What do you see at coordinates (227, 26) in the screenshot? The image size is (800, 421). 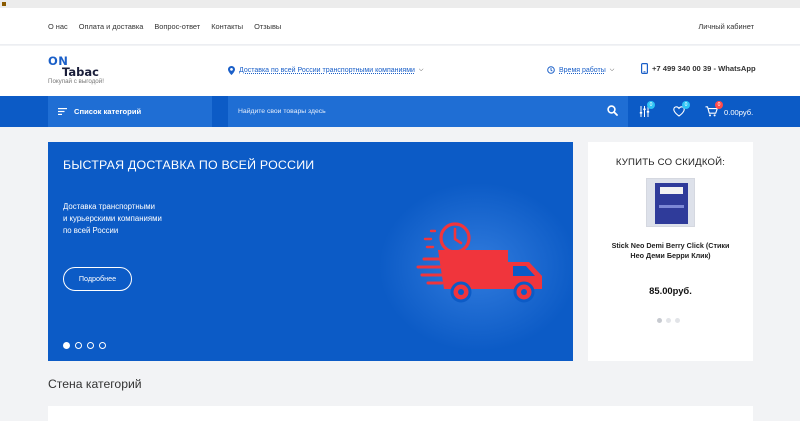 I see `top-nav-link-contacts: Контакты` at bounding box center [227, 26].